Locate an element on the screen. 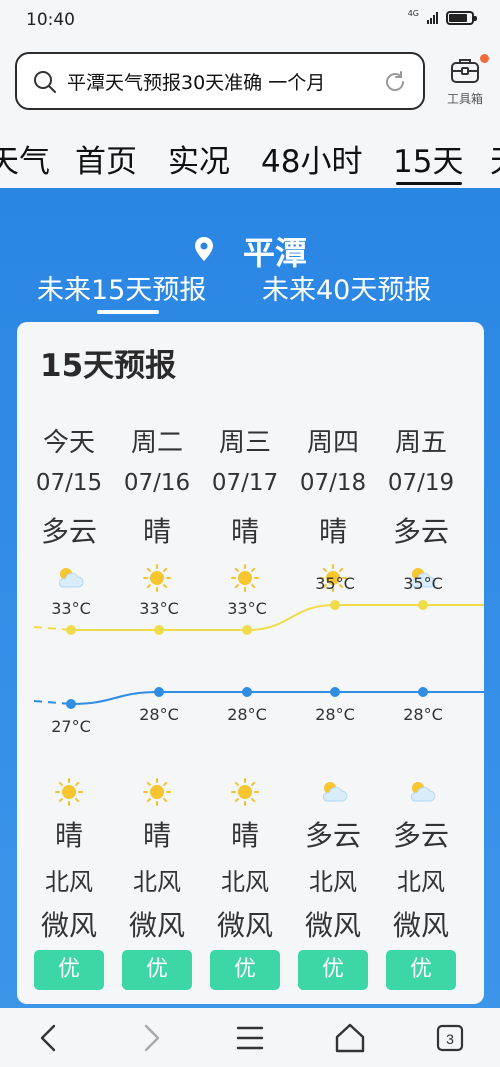 The image size is (500, 1067). search-query: 平潭天气预报30天准确 一个月 is located at coordinates (196, 83).